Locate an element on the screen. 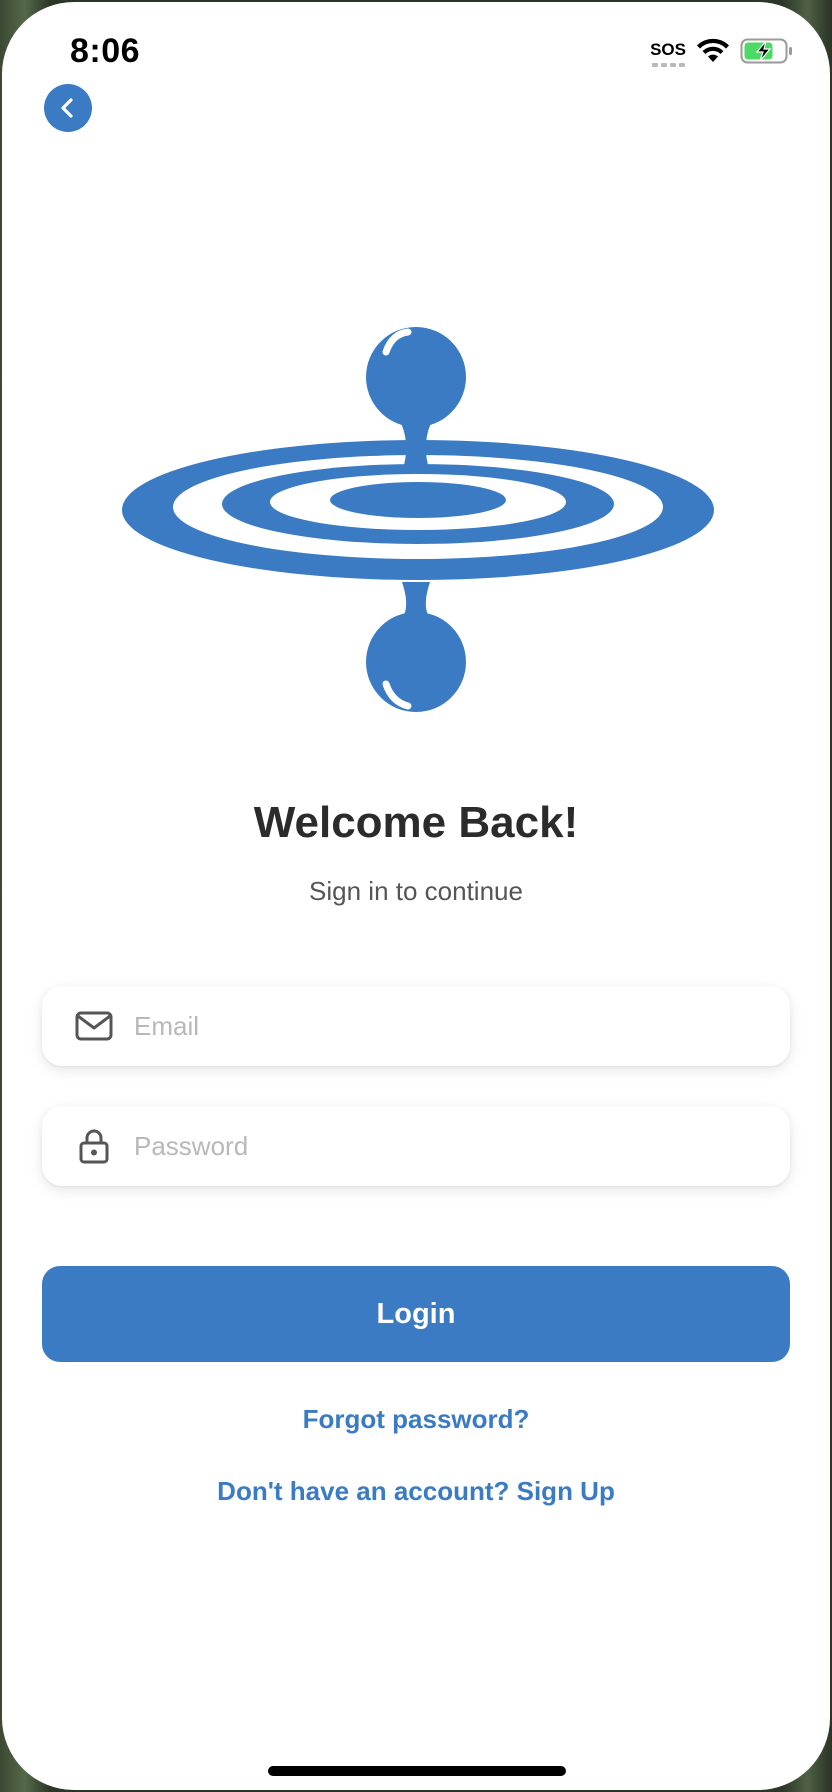  sos-label: SOS is located at coordinates (668, 49).